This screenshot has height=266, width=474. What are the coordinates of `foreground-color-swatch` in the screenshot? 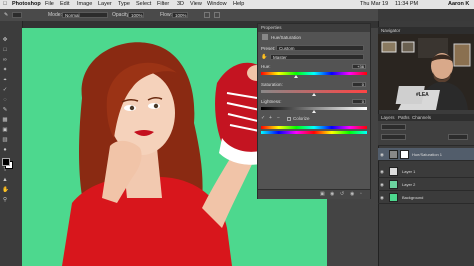 It's located at (6, 162).